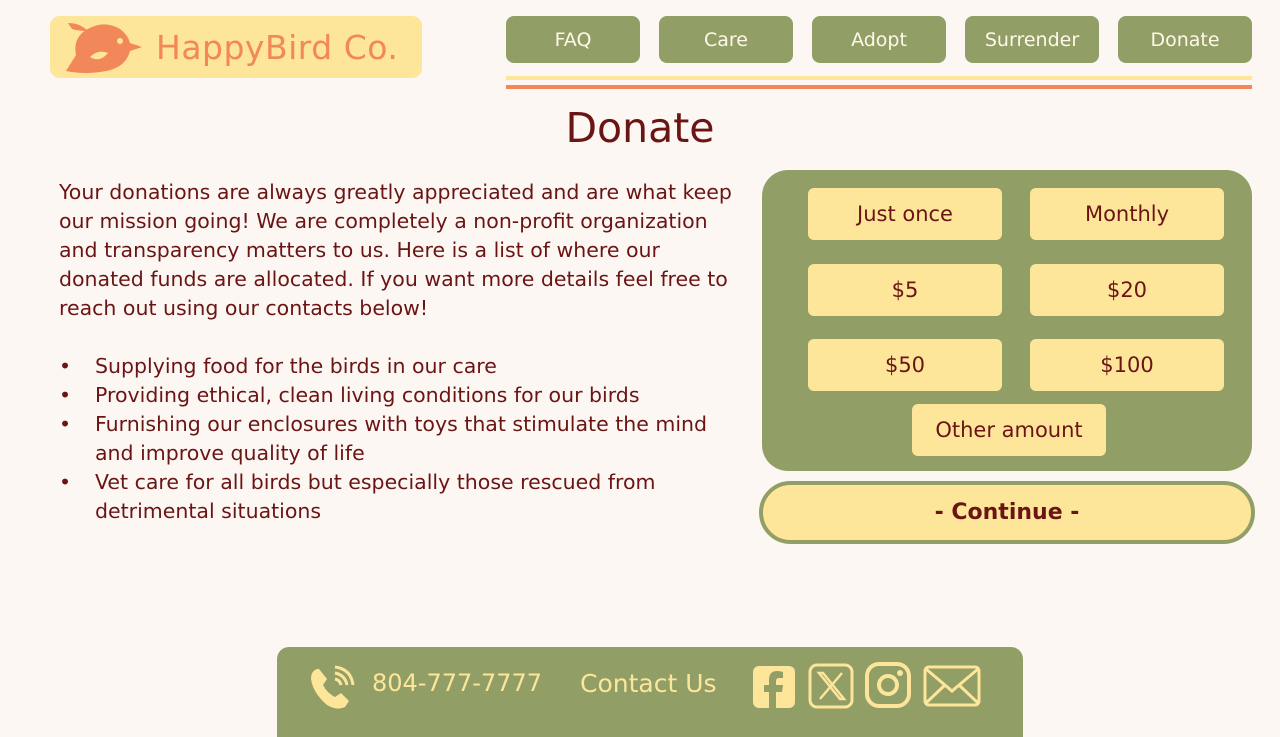 This screenshot has height=737, width=1280. I want to click on footer-contact-bar: 804-777-7777 Contact Us, so click(650, 692).